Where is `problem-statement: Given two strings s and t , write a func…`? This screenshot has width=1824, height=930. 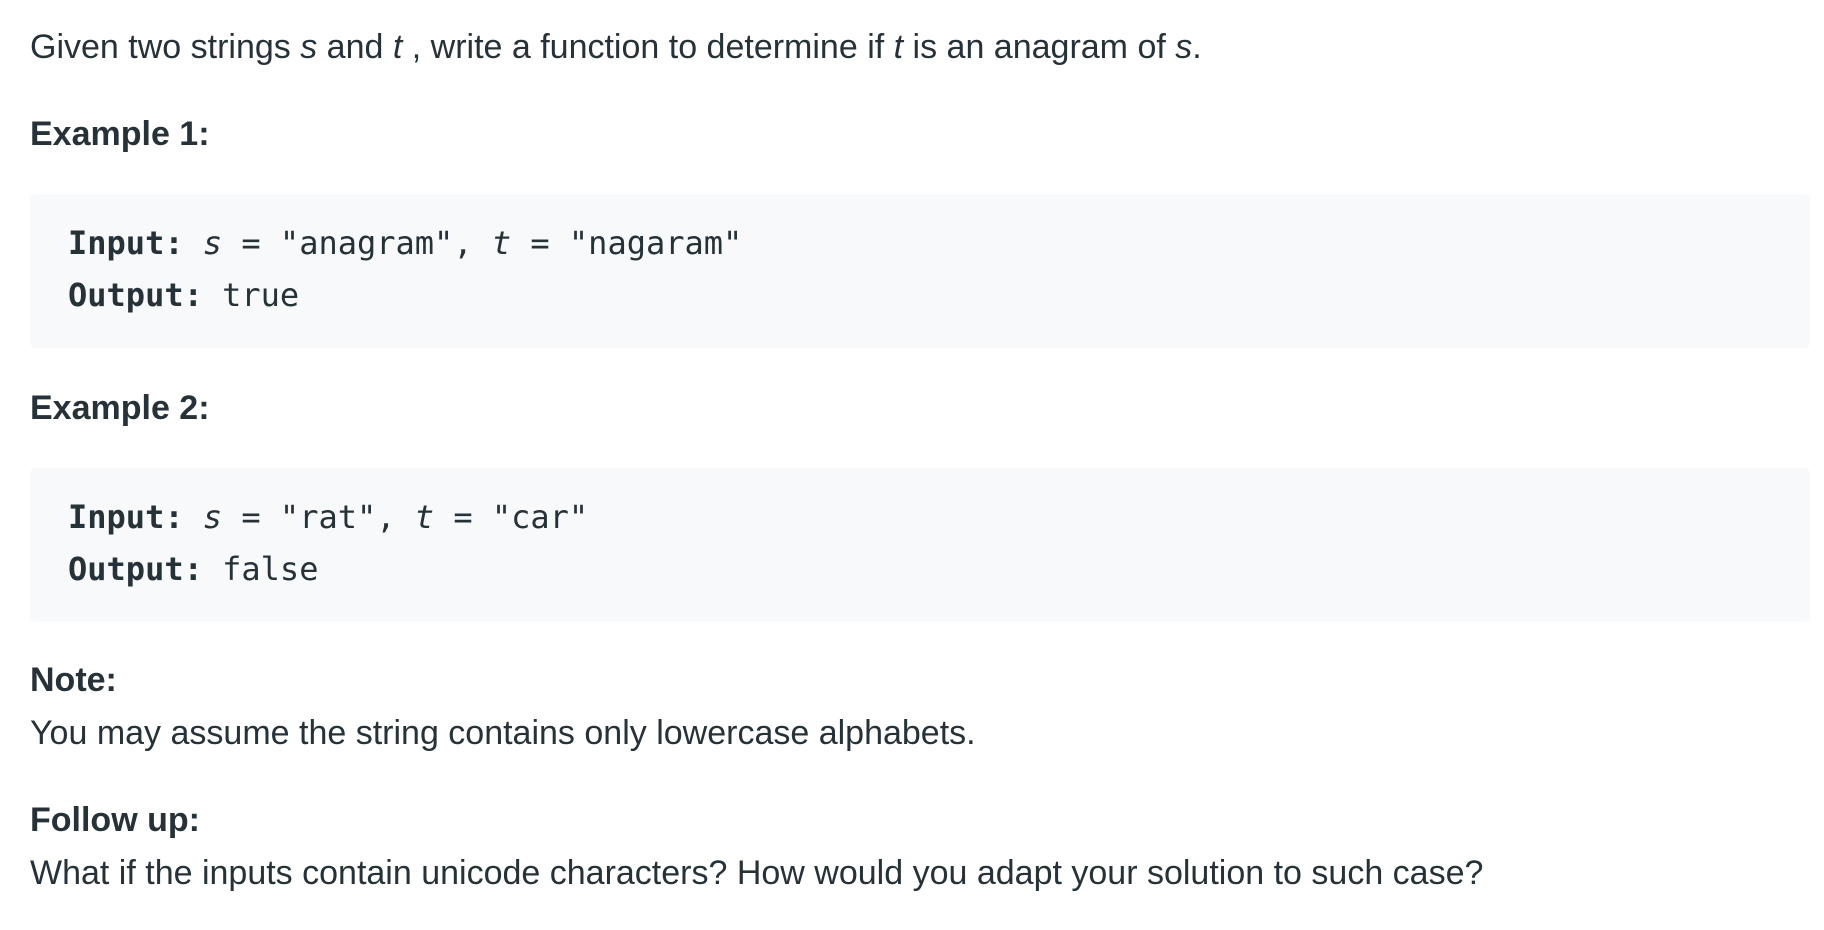
problem-statement: Given two strings s and t , write a func… is located at coordinates (616, 47).